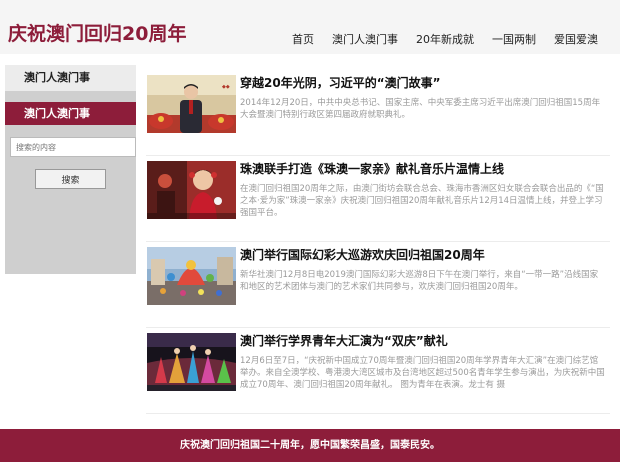  I want to click on main-nav: 首页 澳门人澳门事 20年新成就 一国两制 爱国爱澳, so click(436, 39).